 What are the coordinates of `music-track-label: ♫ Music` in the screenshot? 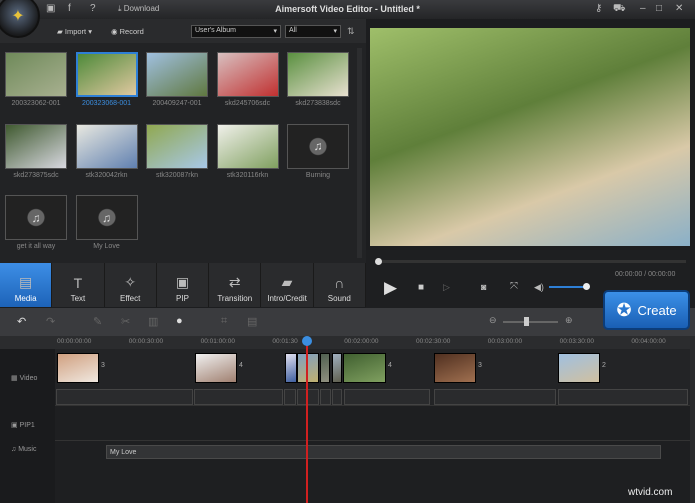 It's located at (24, 449).